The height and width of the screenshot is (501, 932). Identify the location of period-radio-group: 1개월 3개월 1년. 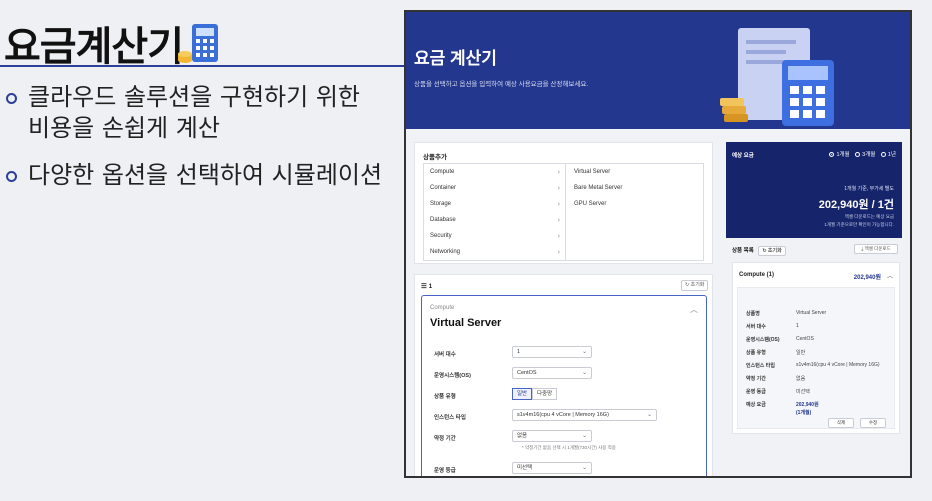
(860, 154).